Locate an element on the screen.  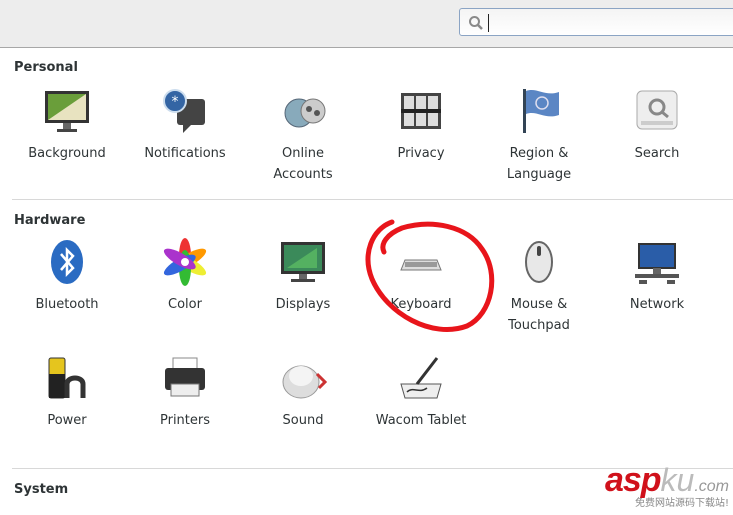
panel-label: Mouse & is located at coordinates (539, 304).